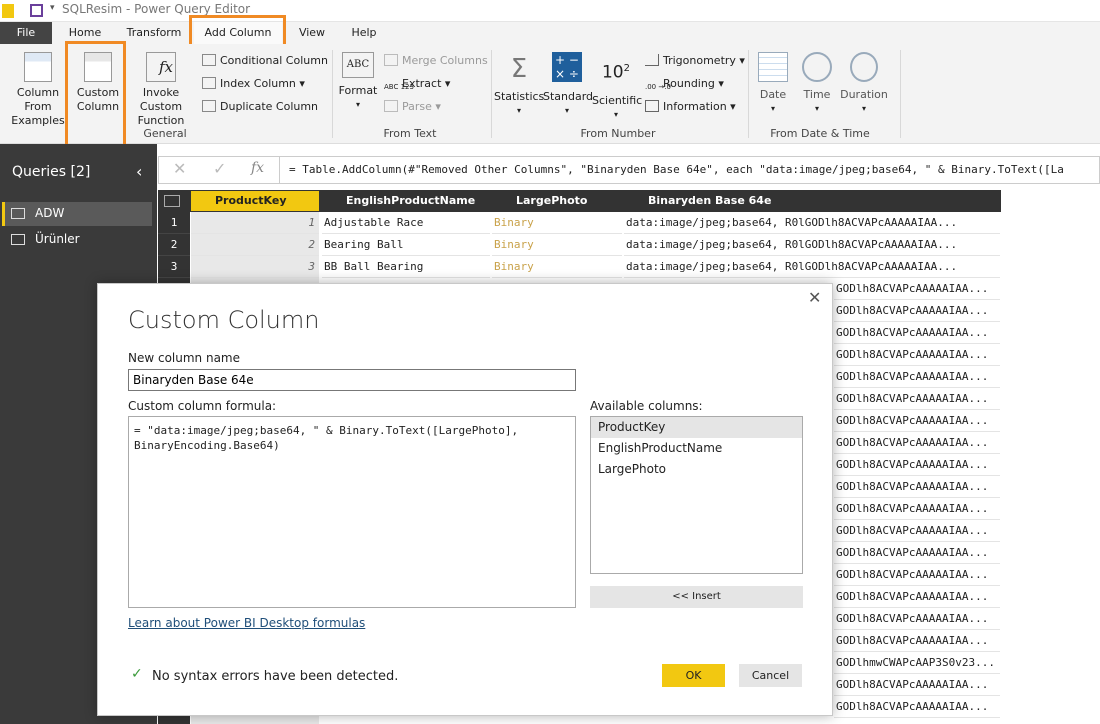 The image size is (1100, 724). What do you see at coordinates (312, 33) in the screenshot?
I see `tab-view: View` at bounding box center [312, 33].